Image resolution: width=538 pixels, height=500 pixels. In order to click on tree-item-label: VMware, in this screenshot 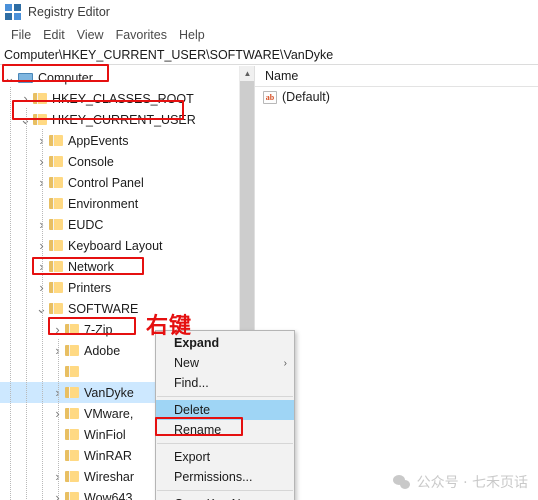, I will do `click(109, 413)`.